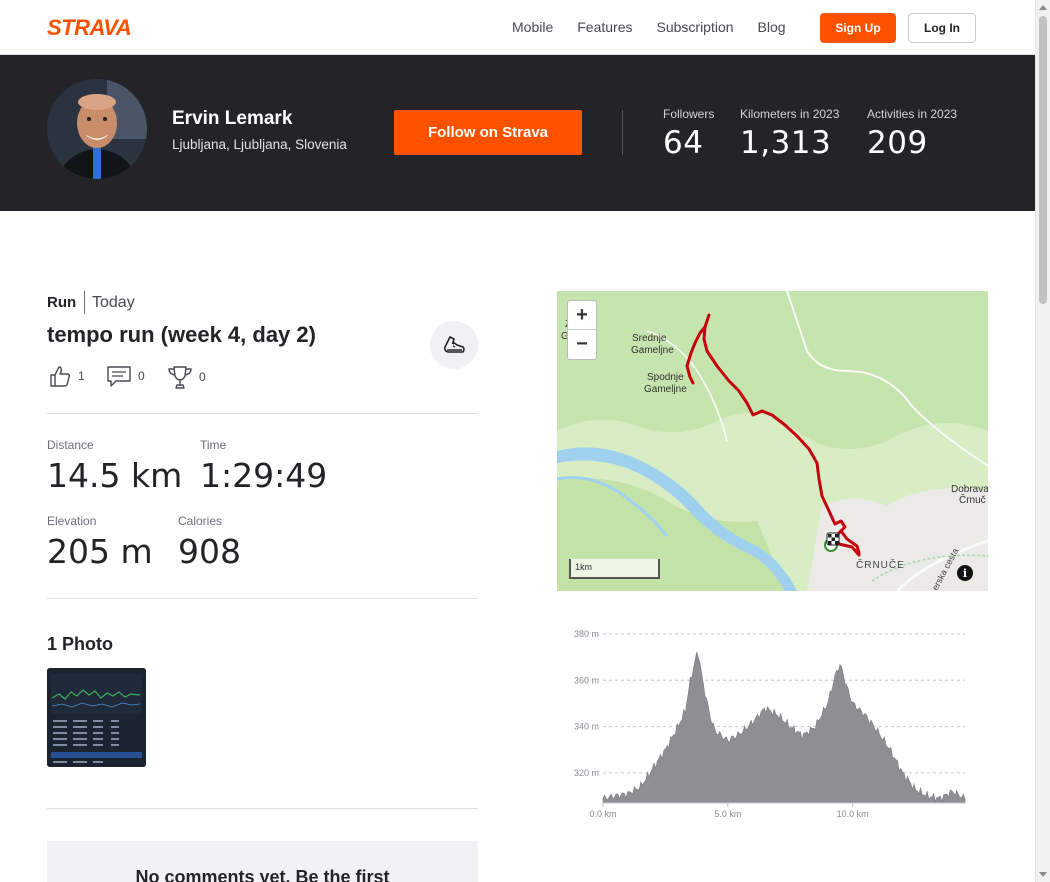 Image resolution: width=1050 pixels, height=882 pixels. I want to click on scroll-up-arrow, so click(1043, 7).